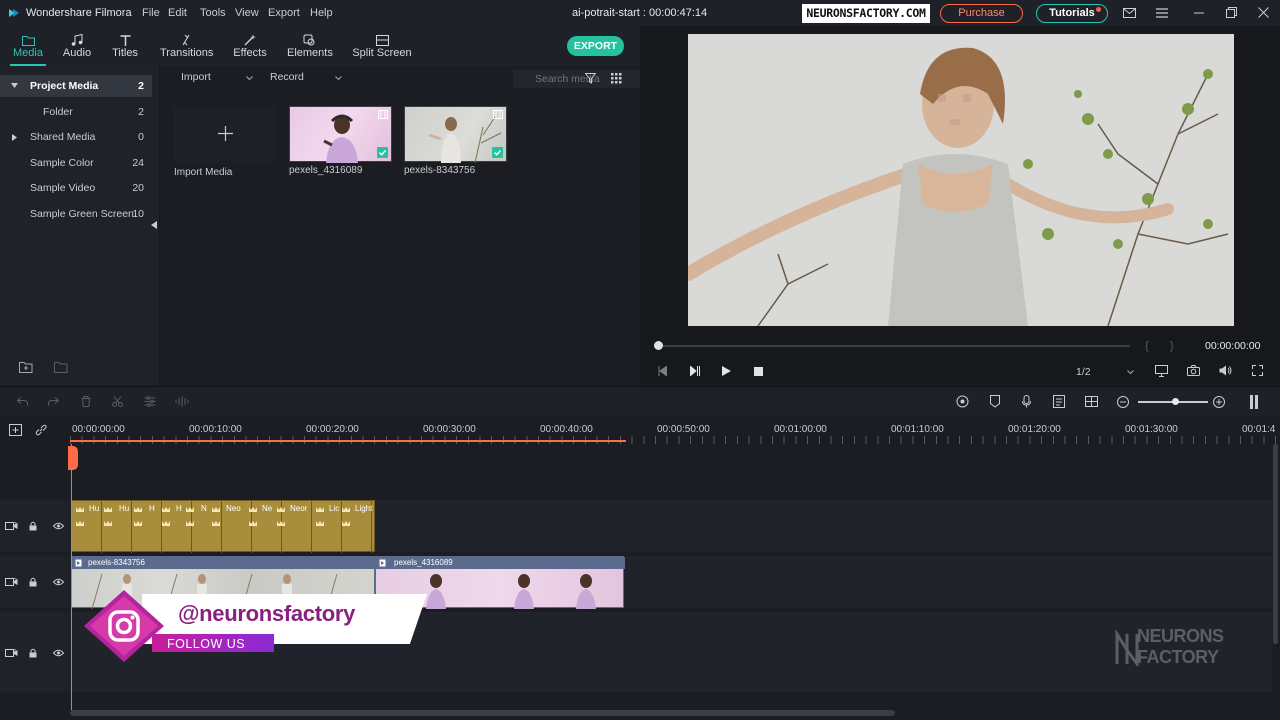  I want to click on tab-elements: Elements, so click(310, 46).